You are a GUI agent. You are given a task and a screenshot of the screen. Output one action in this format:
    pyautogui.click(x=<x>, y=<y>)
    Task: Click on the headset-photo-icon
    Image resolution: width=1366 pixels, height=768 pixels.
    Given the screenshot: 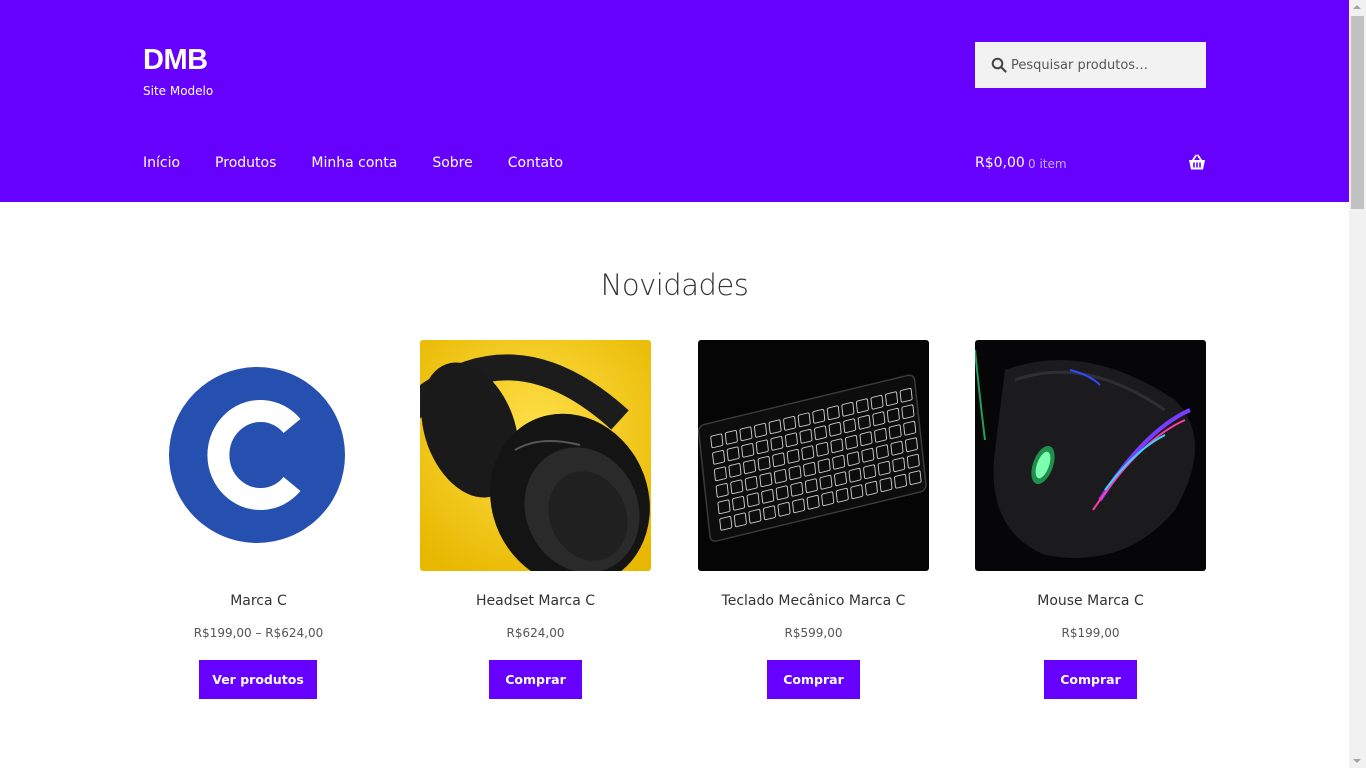 What is the action you would take?
    pyautogui.click(x=535, y=455)
    